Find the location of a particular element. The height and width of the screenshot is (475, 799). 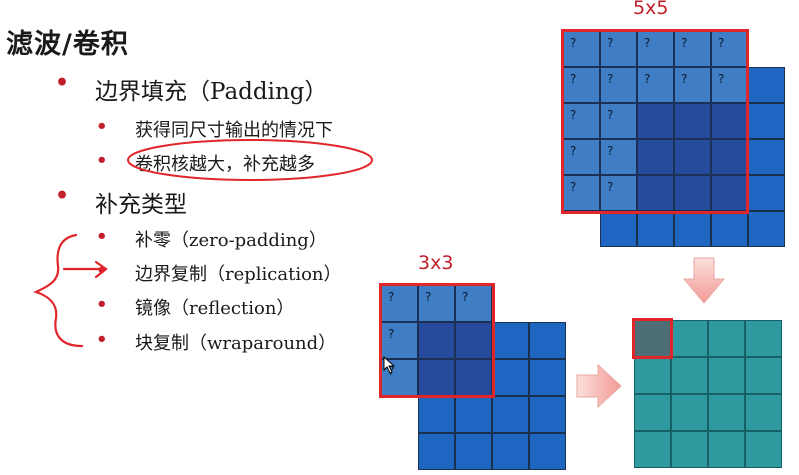

output-highlight-frame is located at coordinates (652, 338).